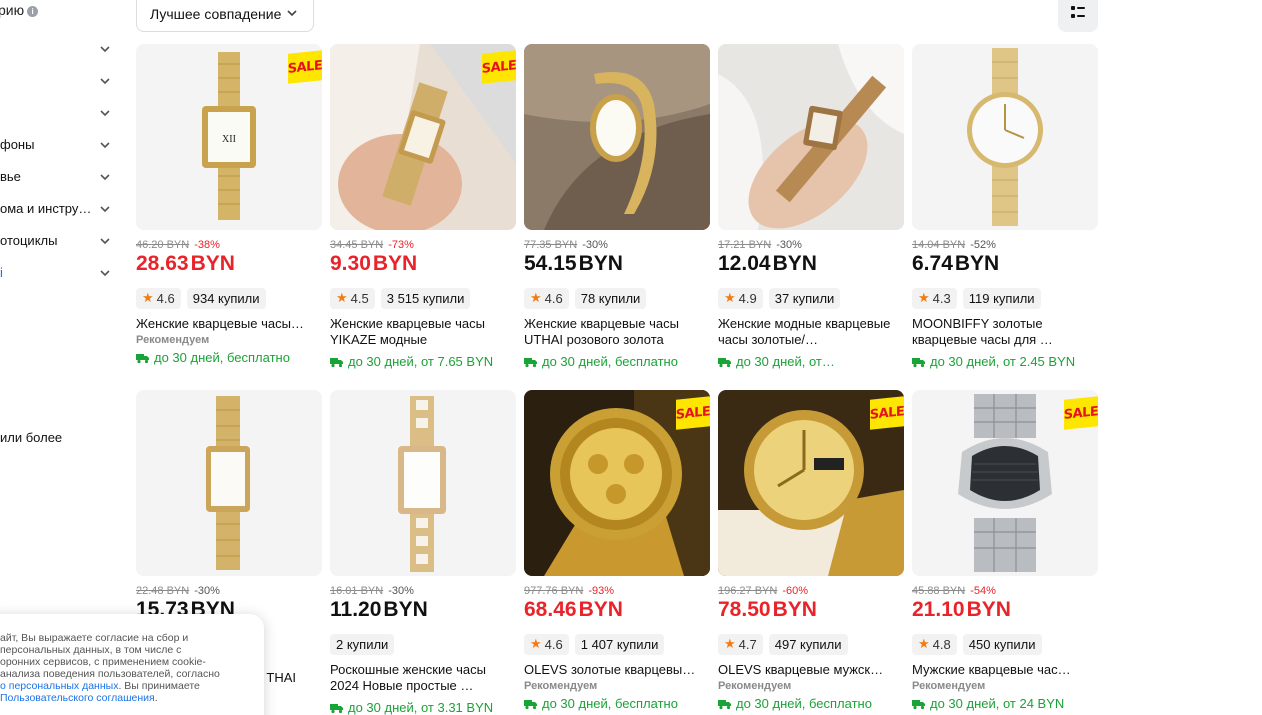 This screenshot has height=715, width=1262. I want to click on price: 11.20BYN, so click(423, 611).